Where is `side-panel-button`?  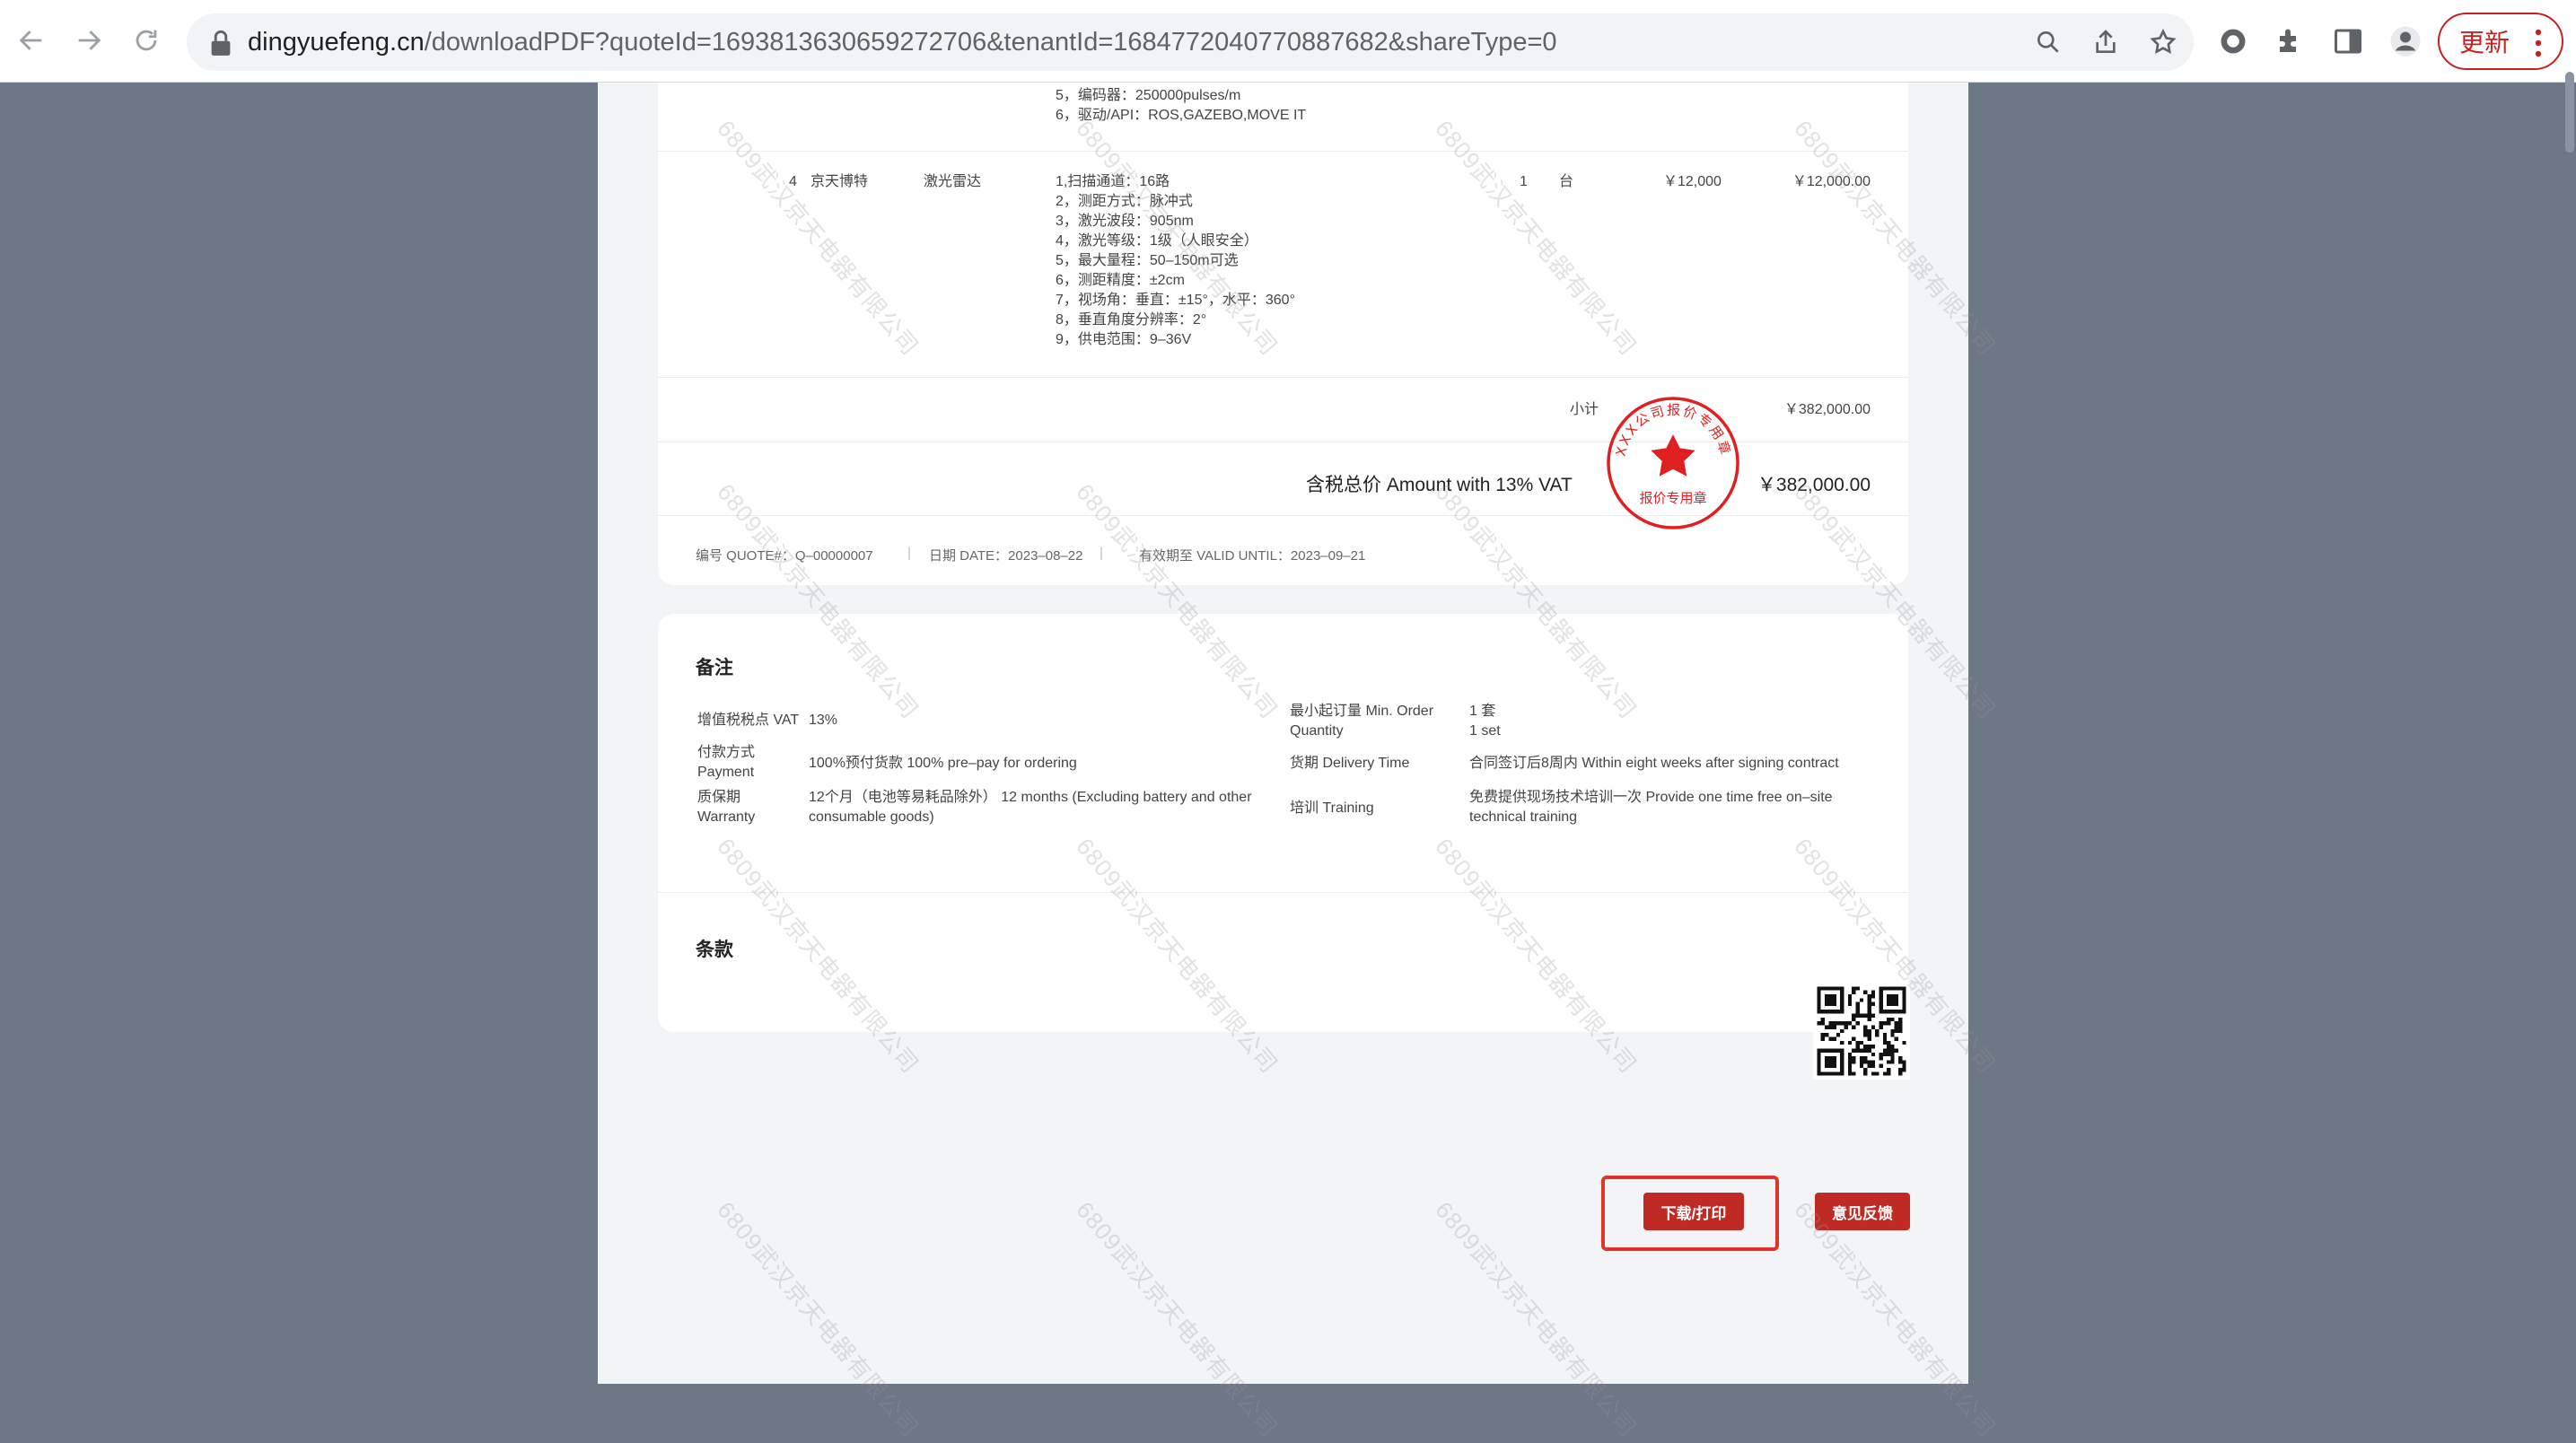 side-panel-button is located at coordinates (2348, 41).